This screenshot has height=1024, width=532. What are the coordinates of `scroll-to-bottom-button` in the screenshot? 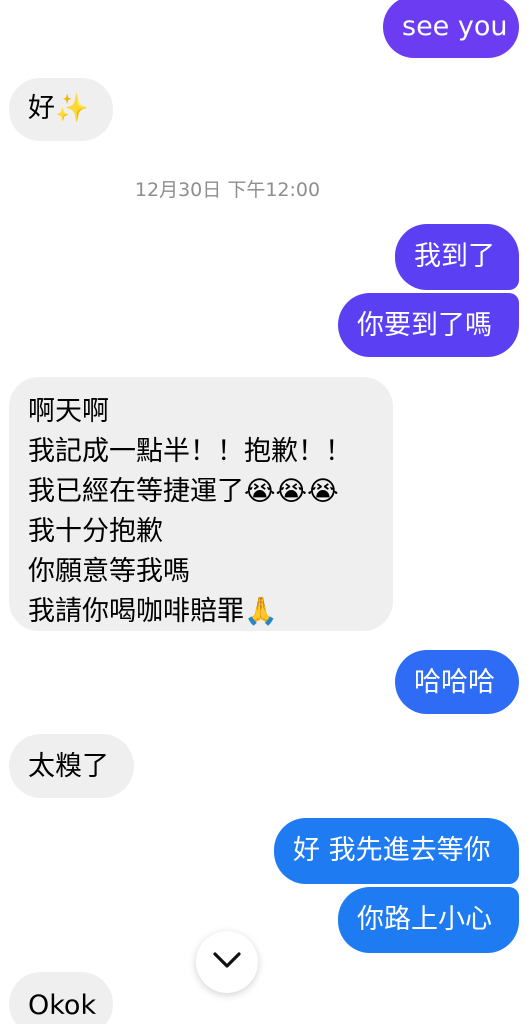 It's located at (227, 962).